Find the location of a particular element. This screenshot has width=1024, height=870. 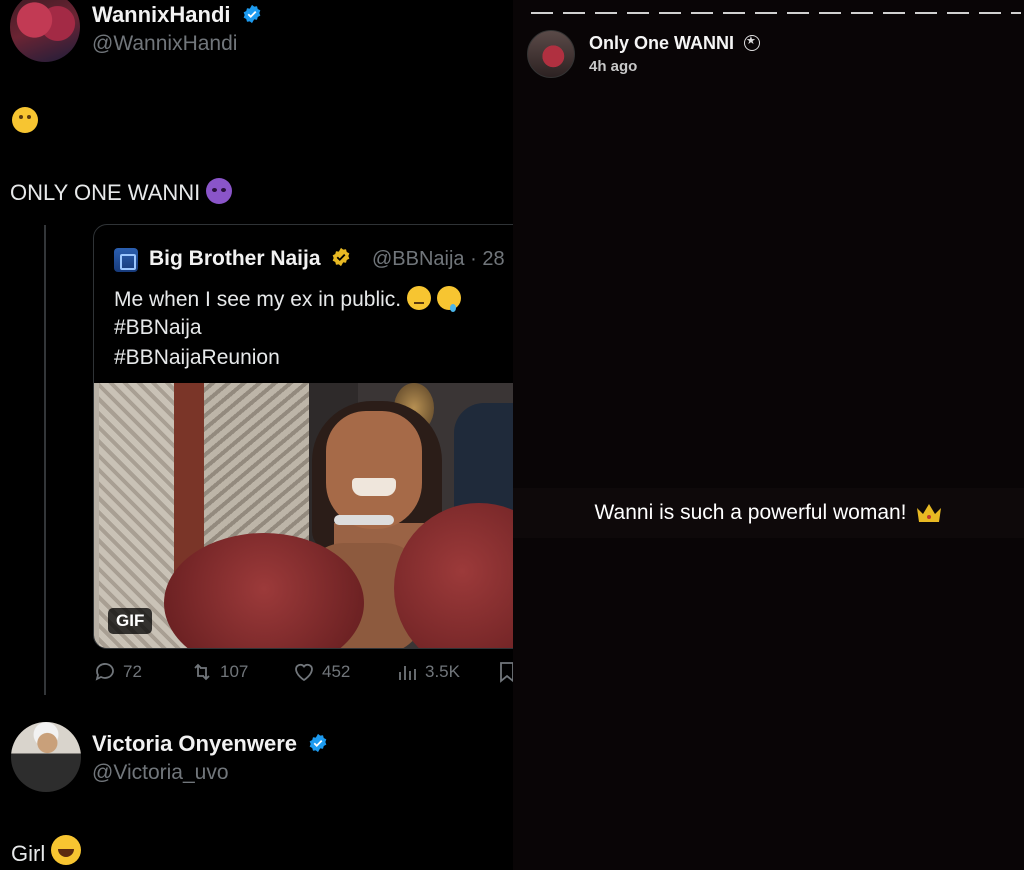

smiling-devil-icon is located at coordinates (219, 191).